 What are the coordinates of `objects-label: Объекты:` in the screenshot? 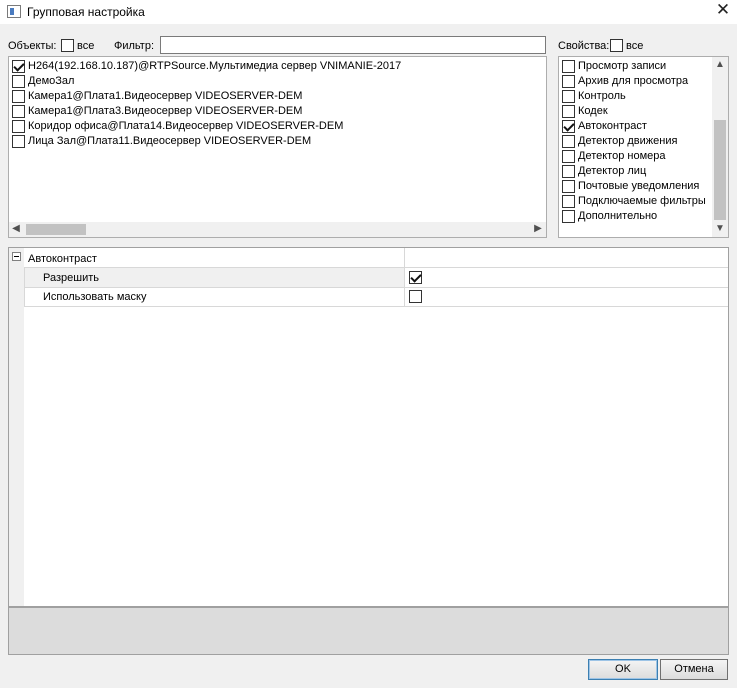 It's located at (32, 46).